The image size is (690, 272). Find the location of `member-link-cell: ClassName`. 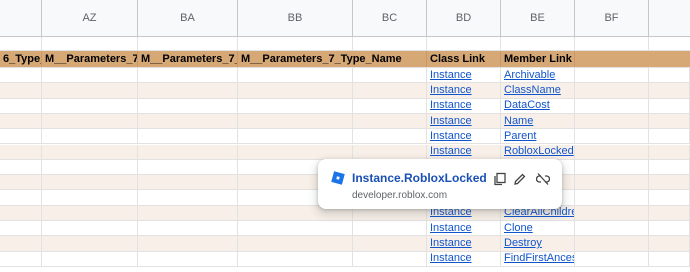

member-link-cell: ClassName is located at coordinates (538, 90).